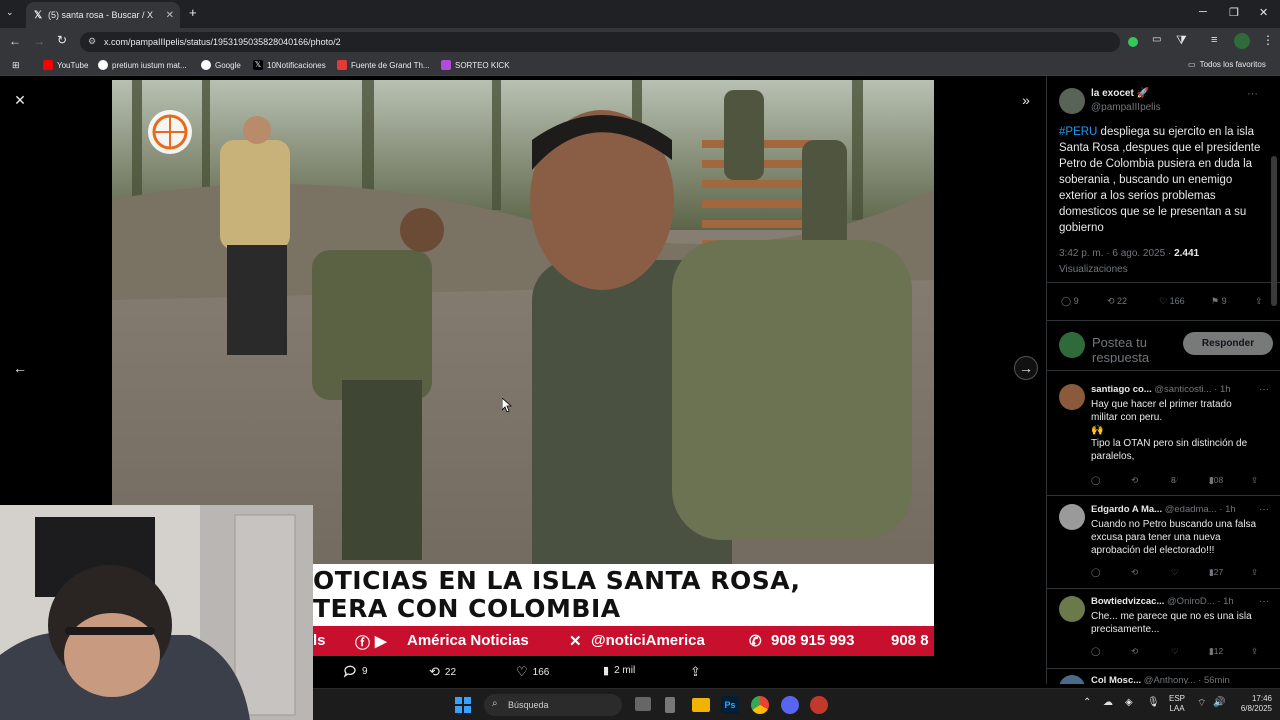  Describe the element at coordinates (1216, 572) in the screenshot. I see `view-count: 127` at that location.